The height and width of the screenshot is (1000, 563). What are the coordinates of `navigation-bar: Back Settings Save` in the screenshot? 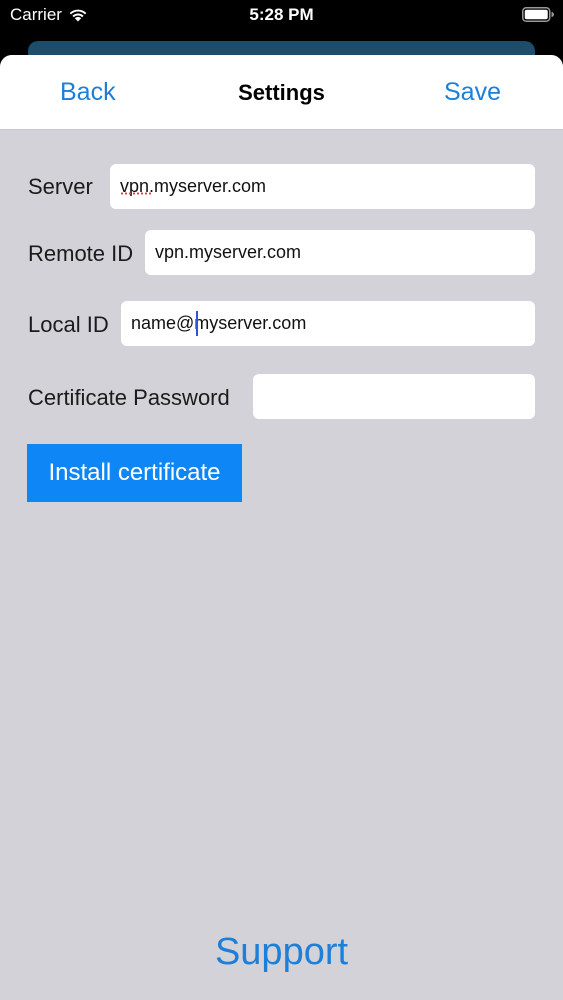 It's located at (281, 92).